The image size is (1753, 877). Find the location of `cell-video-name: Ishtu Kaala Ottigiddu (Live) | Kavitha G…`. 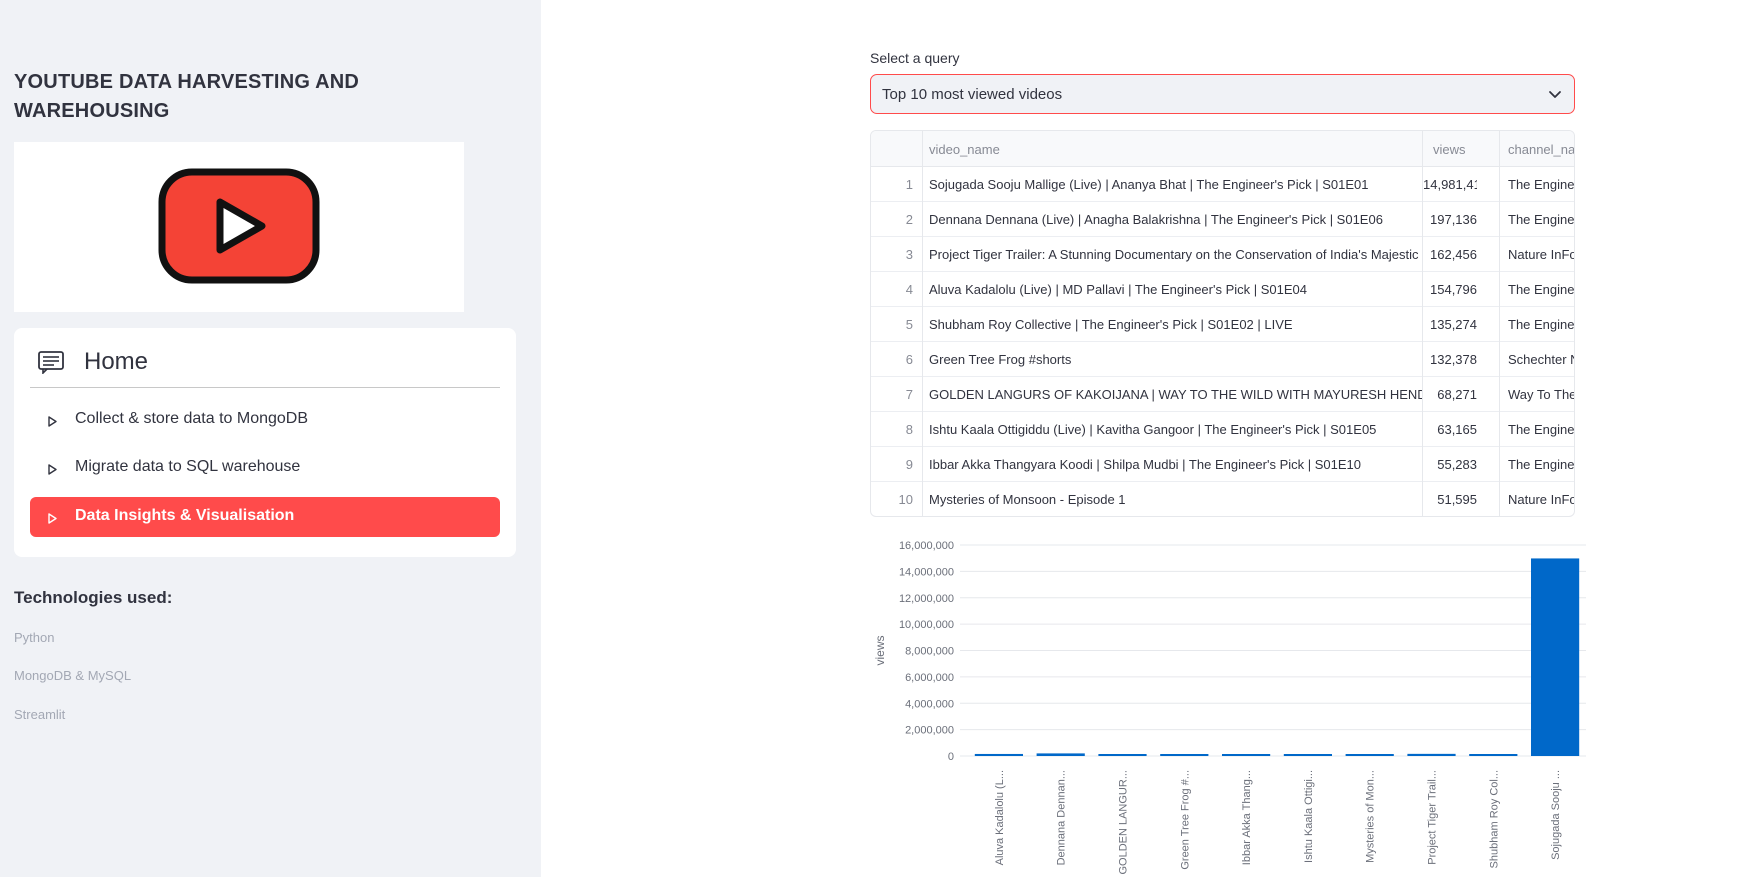

cell-video-name: Ishtu Kaala Ottigiddu (Live) | Kavitha G… is located at coordinates (1176, 429).